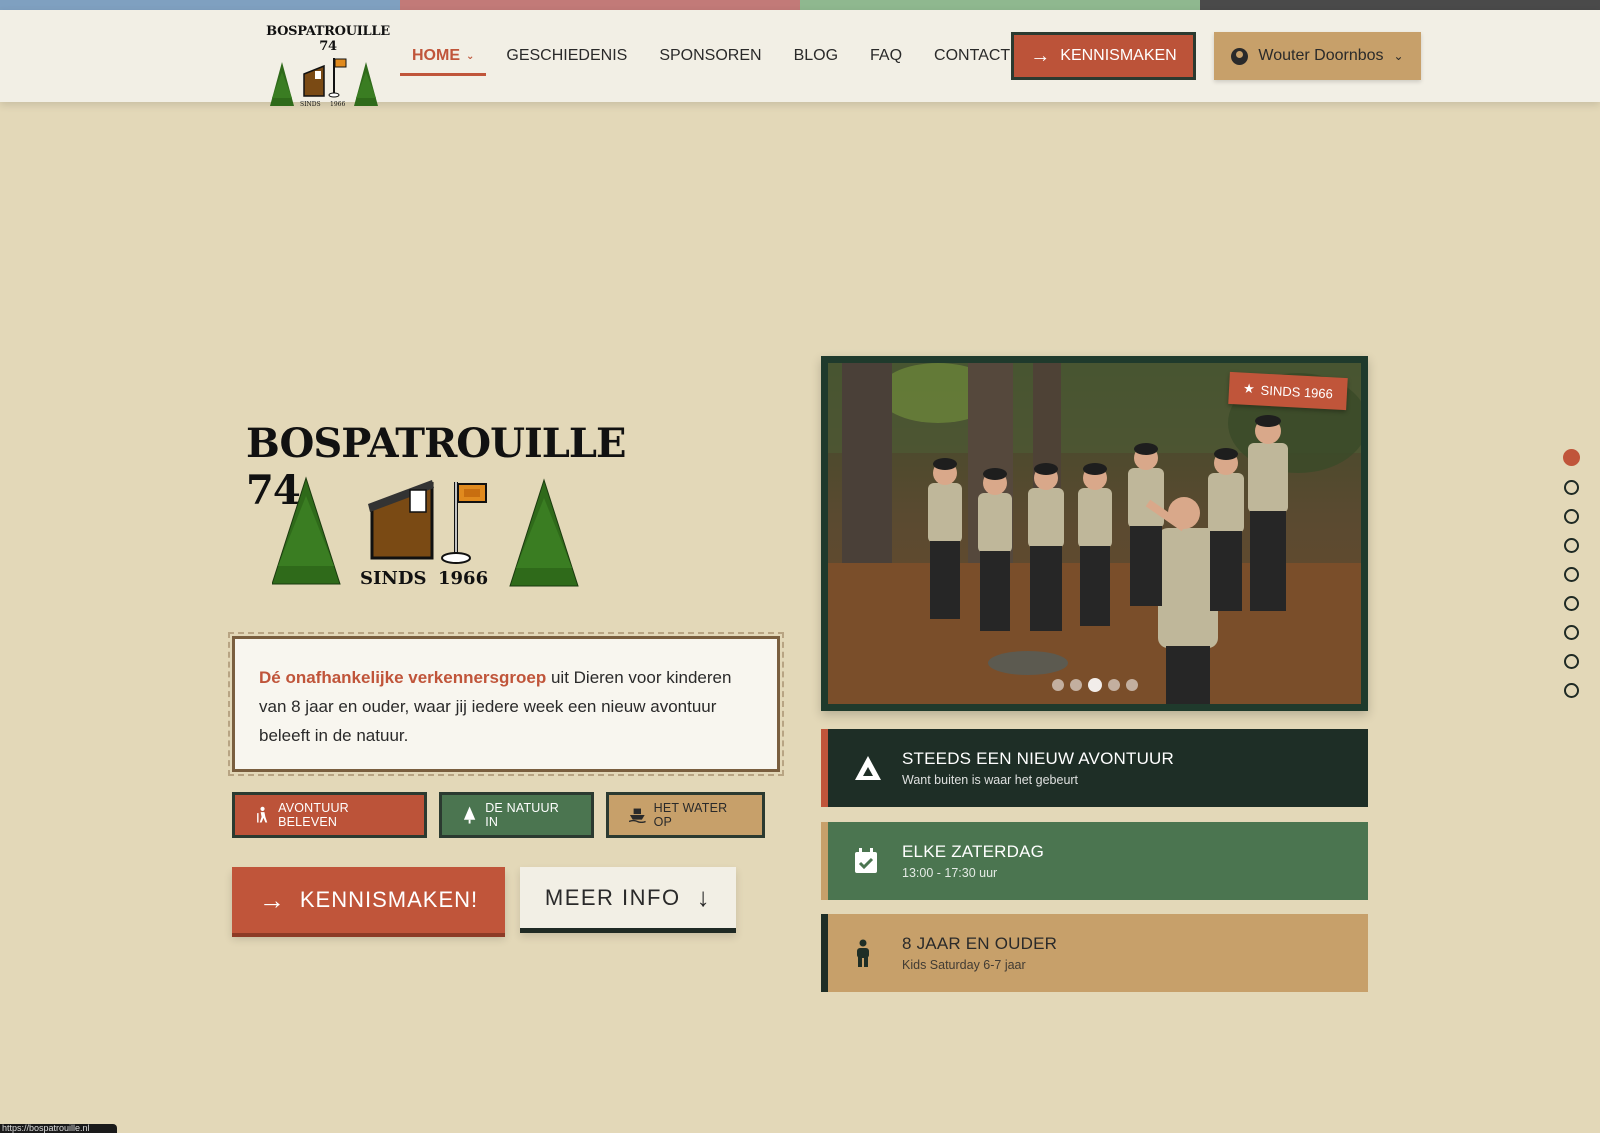 Image resolution: width=1600 pixels, height=1133 pixels. I want to click on site-logo: BOSPATROUILLE 74 SINDS 1966, so click(328, 66).